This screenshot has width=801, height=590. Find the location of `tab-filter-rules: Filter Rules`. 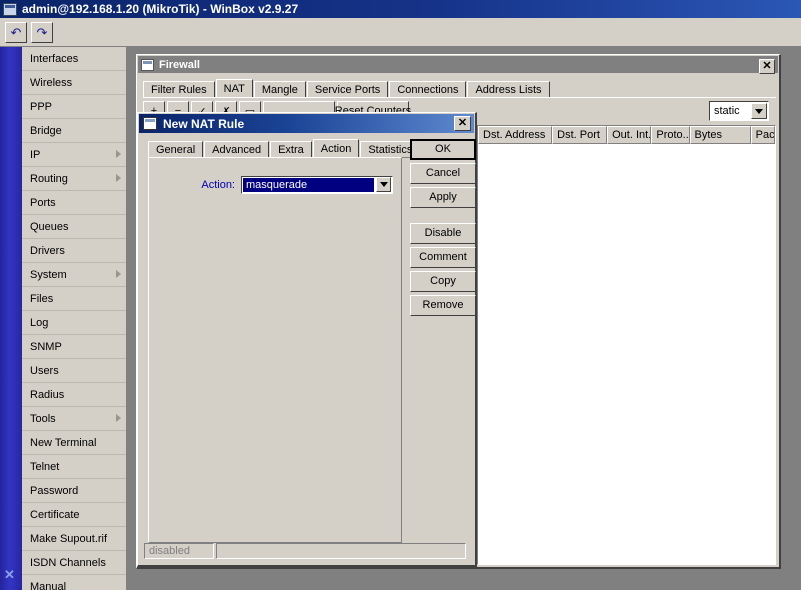

tab-filter-rules: Filter Rules is located at coordinates (179, 89).